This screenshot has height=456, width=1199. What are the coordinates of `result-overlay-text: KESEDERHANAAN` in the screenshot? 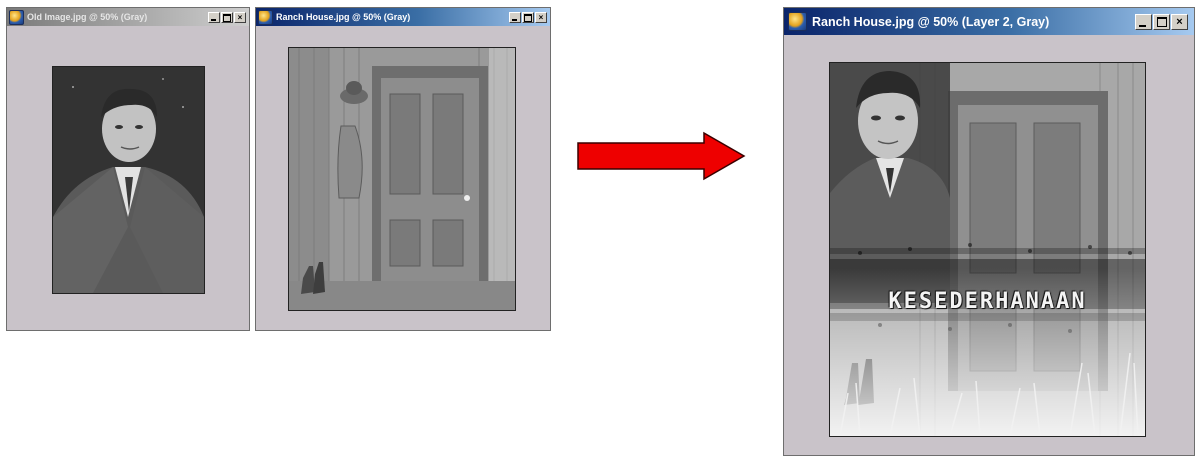 It's located at (987, 301).